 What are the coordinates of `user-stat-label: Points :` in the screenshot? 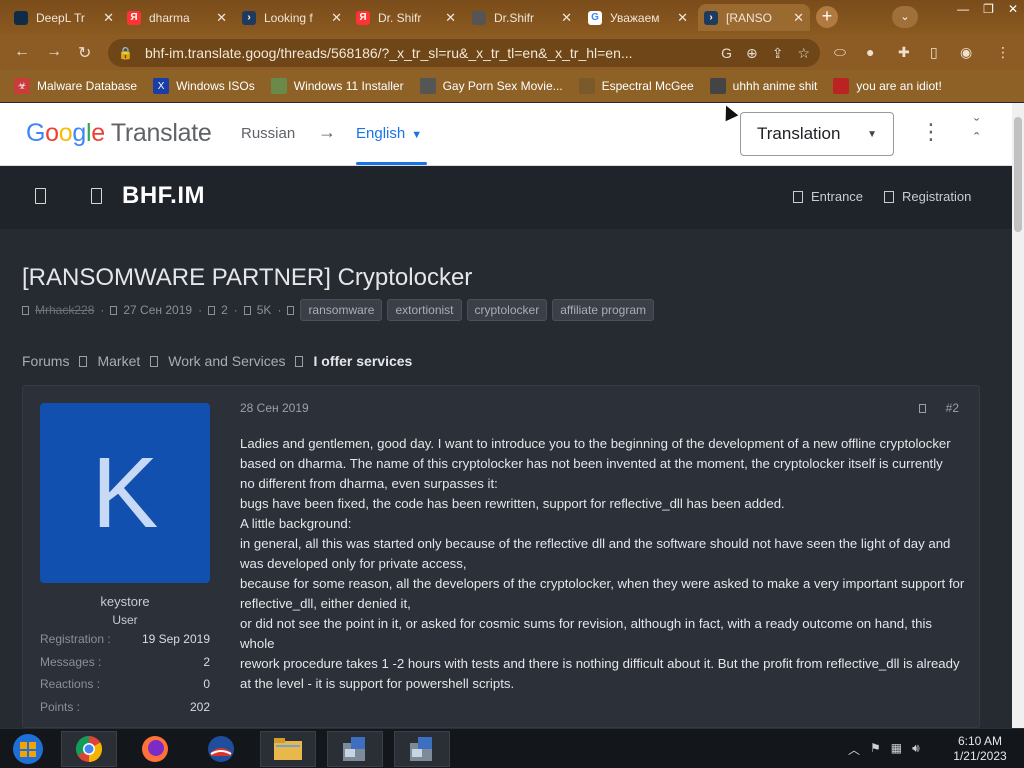 It's located at (60, 706).